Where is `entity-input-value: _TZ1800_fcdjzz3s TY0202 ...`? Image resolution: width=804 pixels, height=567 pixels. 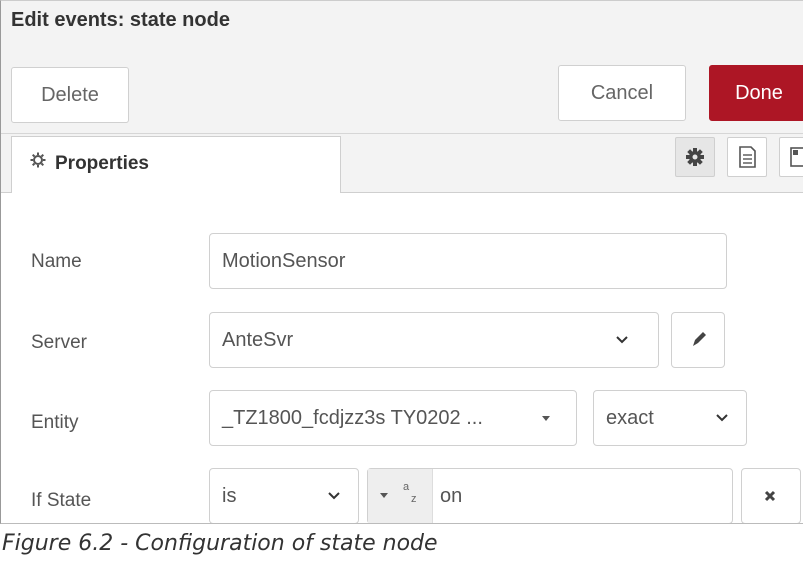
entity-input-value: _TZ1800_fcdjzz3s TY0202 ... is located at coordinates (352, 418).